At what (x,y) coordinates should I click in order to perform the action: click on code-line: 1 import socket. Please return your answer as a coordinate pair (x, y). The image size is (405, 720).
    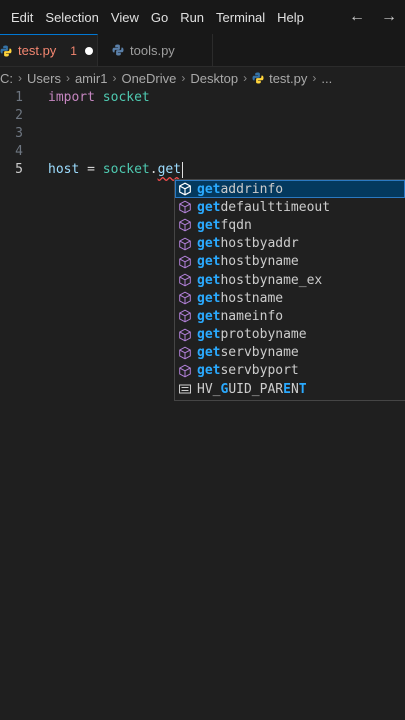
    Looking at the image, I should click on (202, 98).